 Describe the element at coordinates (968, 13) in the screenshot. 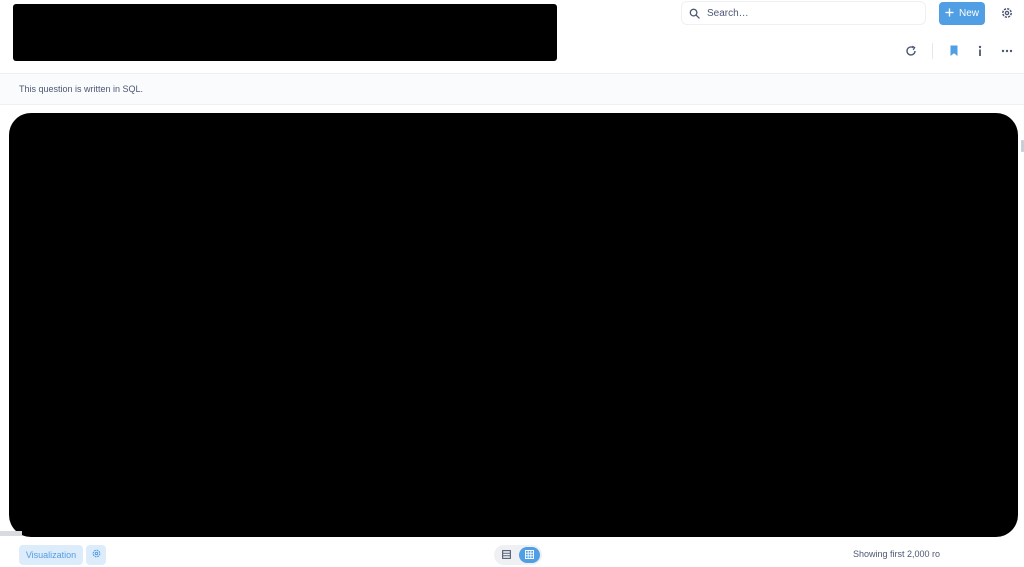

I see `new-button-label: New` at that location.